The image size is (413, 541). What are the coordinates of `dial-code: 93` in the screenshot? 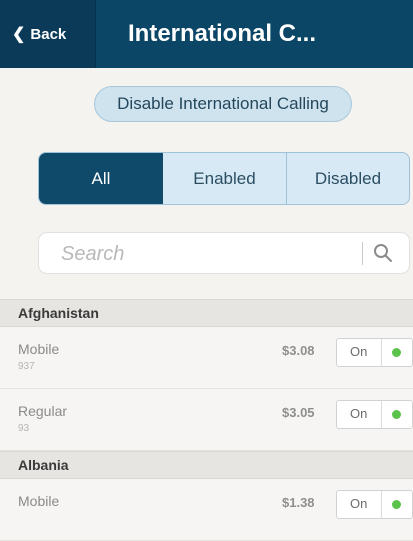 It's located at (24, 428).